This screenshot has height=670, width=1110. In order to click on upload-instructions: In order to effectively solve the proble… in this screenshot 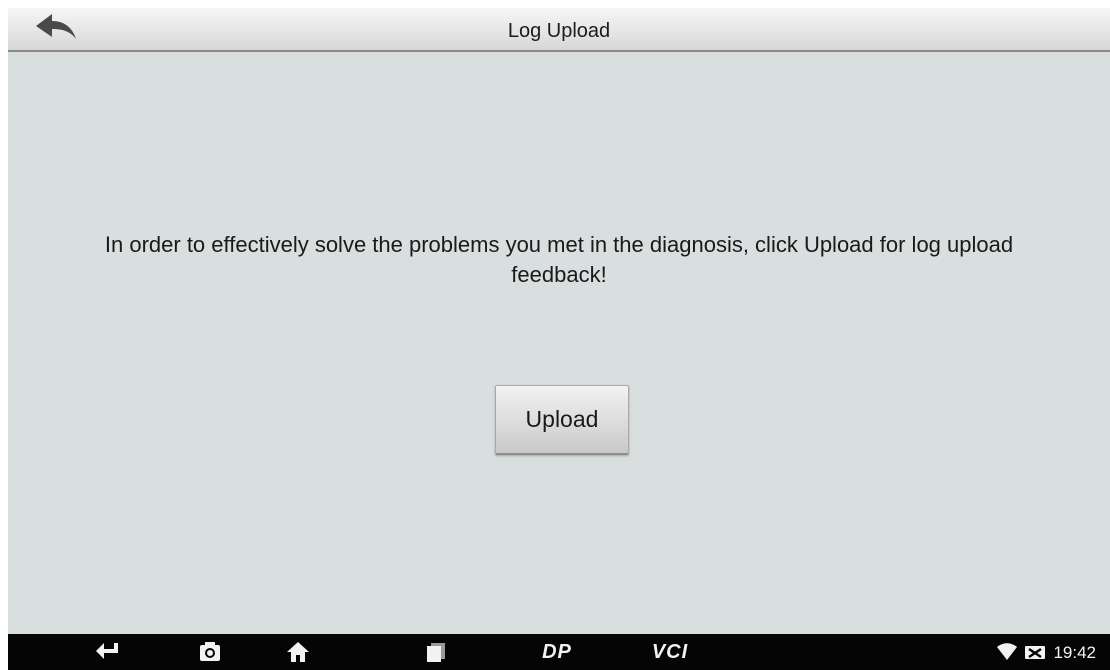, I will do `click(559, 259)`.